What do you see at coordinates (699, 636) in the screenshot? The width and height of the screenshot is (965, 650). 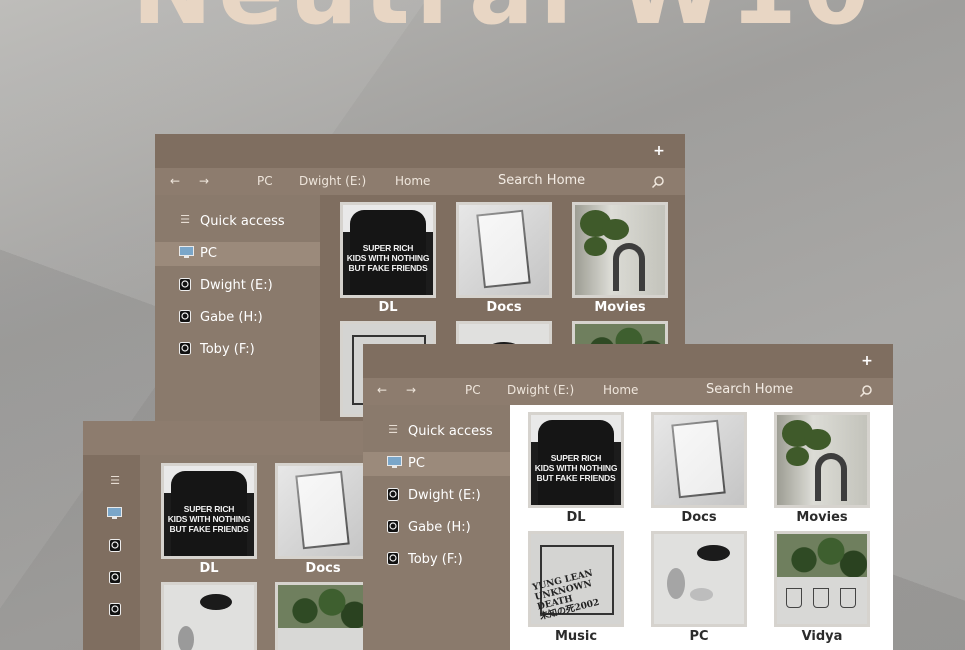 I see `folder-label: PC` at bounding box center [699, 636].